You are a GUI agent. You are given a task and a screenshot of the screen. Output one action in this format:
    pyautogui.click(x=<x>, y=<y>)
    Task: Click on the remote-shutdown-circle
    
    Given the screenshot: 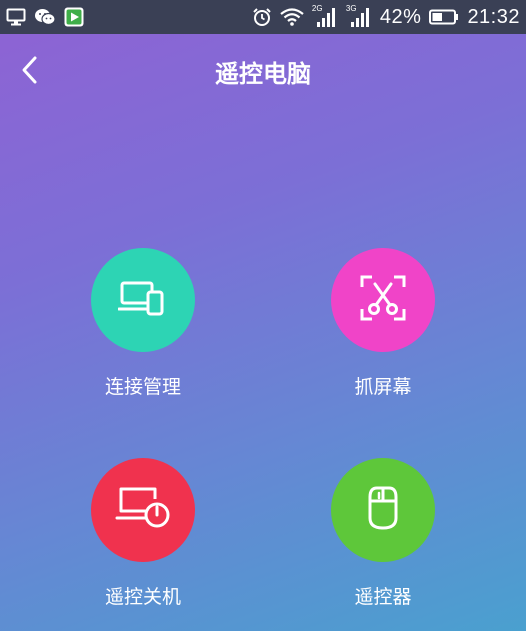 What is the action you would take?
    pyautogui.click(x=143, y=510)
    